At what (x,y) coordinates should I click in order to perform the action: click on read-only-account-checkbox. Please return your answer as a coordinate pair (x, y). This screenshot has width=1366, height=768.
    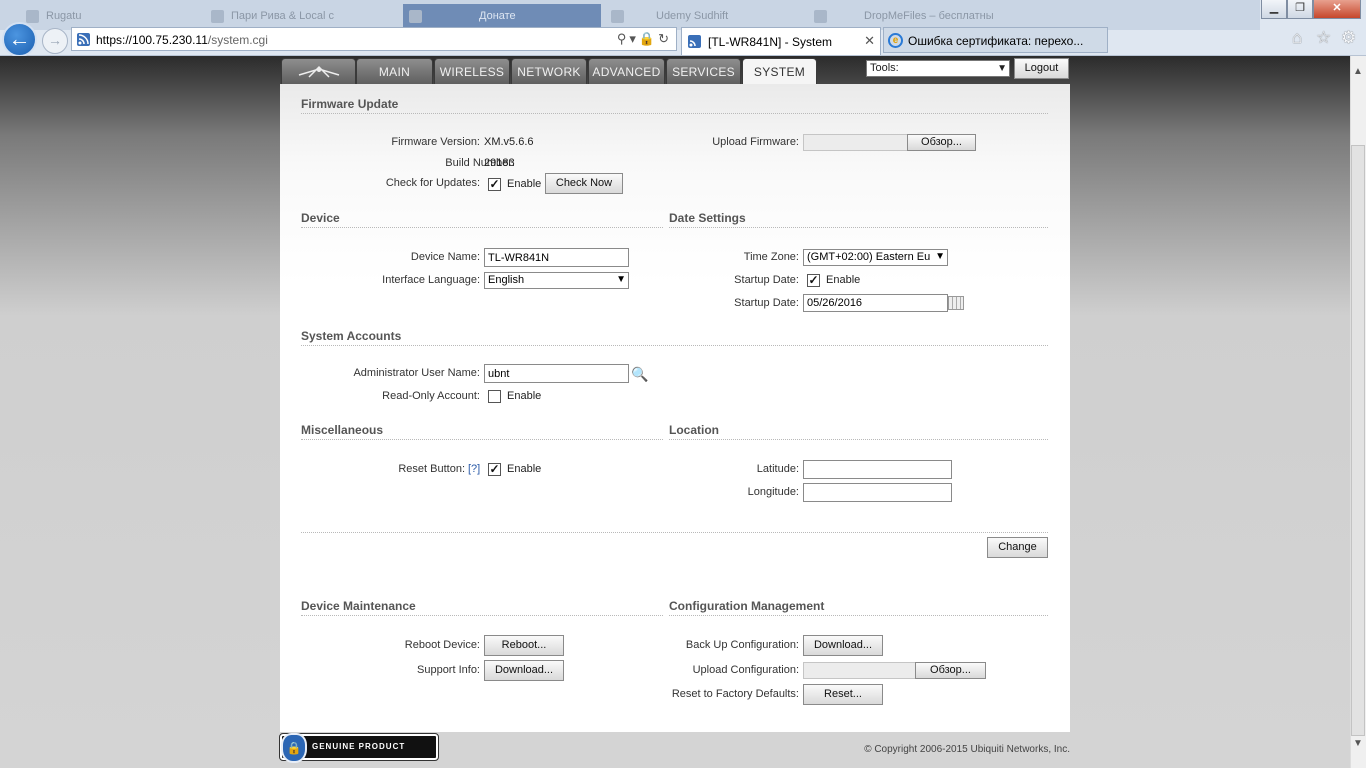
    Looking at the image, I should click on (494, 396).